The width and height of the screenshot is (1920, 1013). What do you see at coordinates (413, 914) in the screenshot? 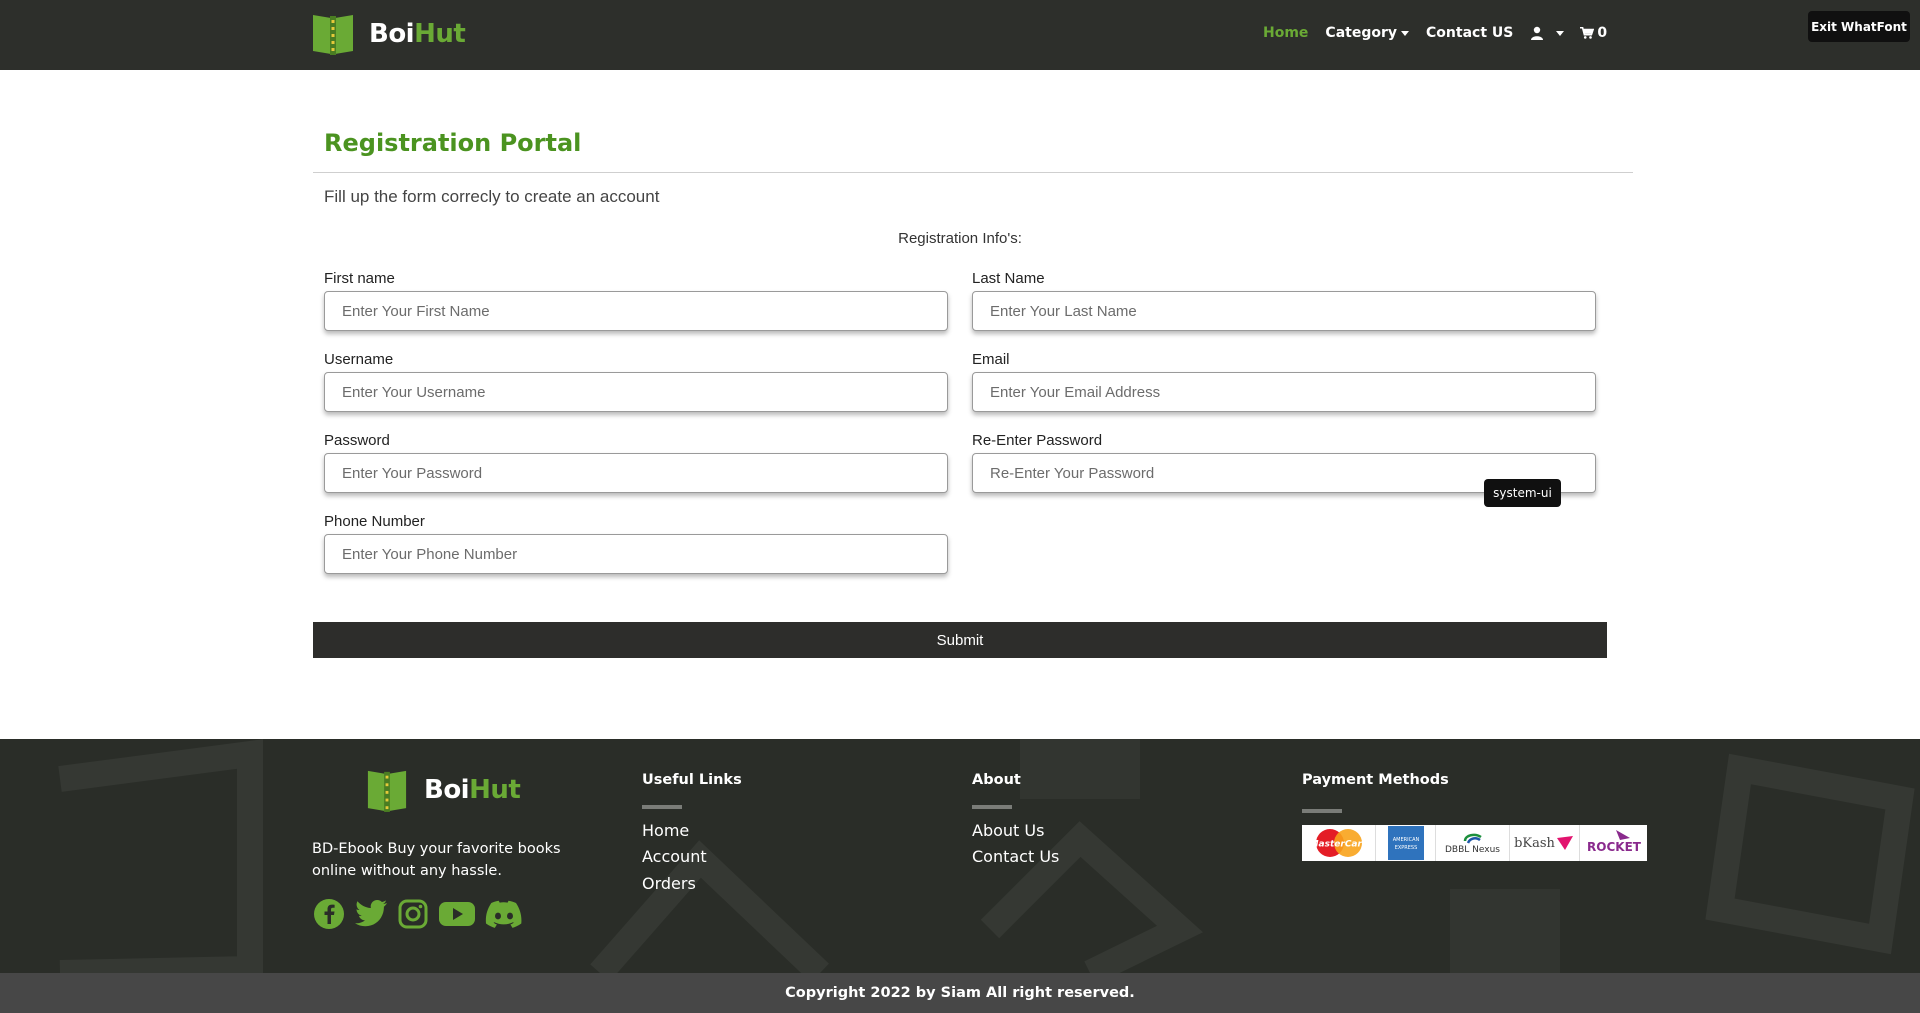
I see `instagram-icon` at bounding box center [413, 914].